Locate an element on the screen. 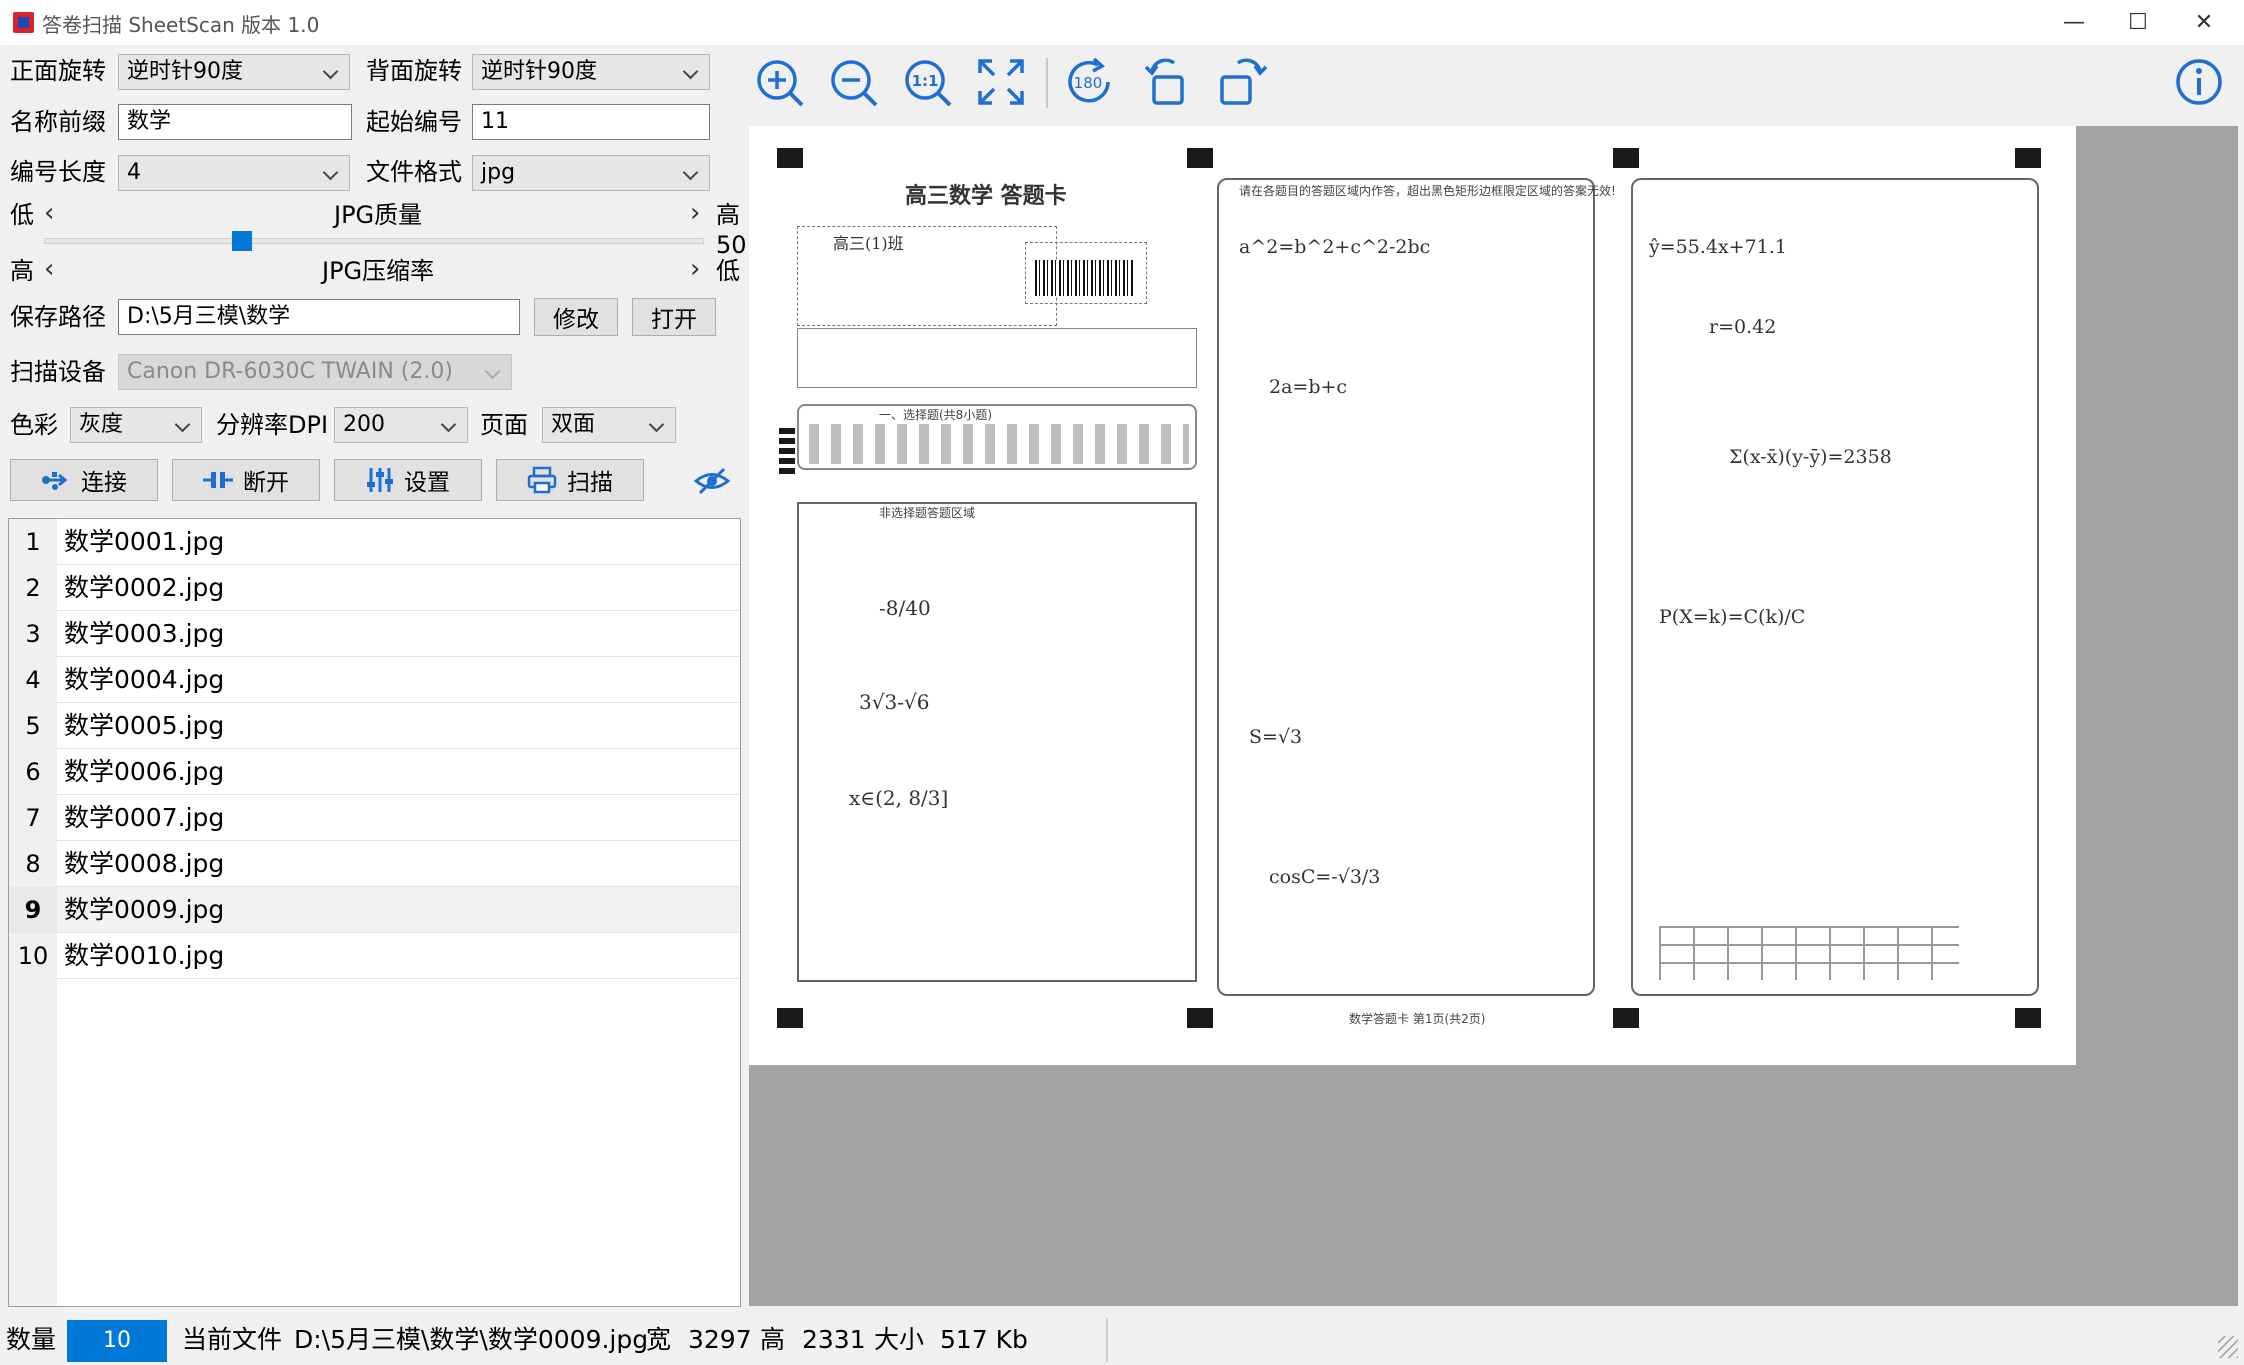 Image resolution: width=2244 pixels, height=1365 pixels. list-item-filename: 数学0009.jpg is located at coordinates (144, 909).